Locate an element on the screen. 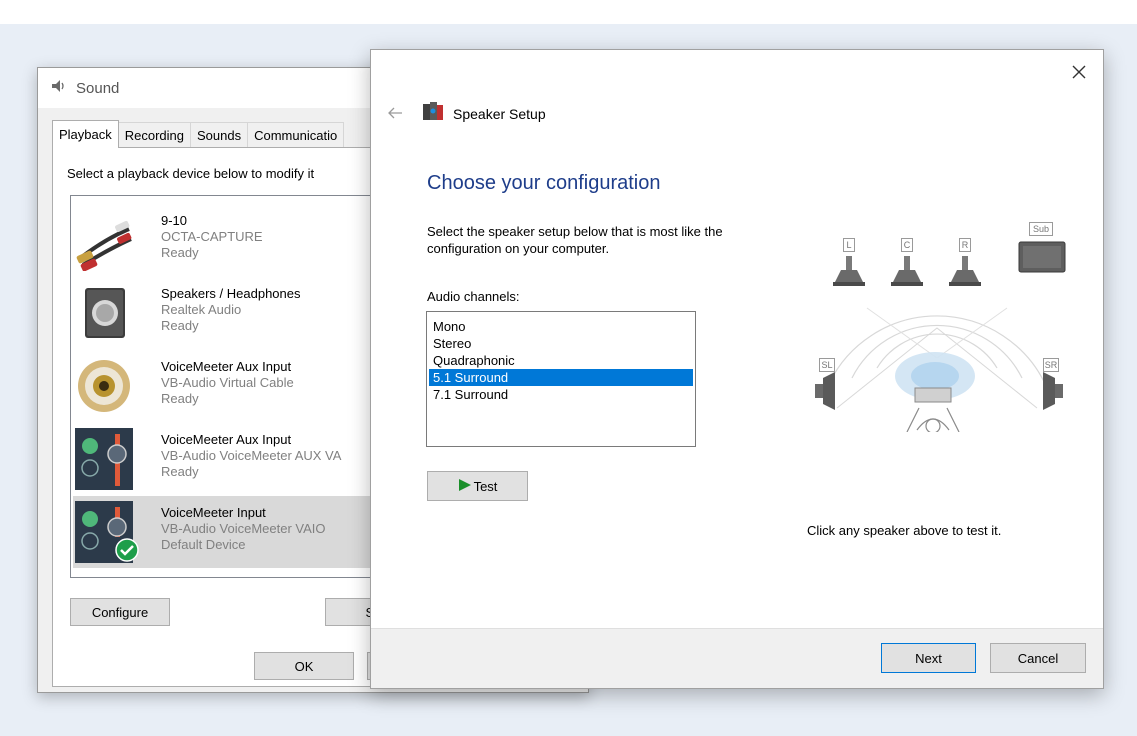 This screenshot has width=1137, height=736. audio-channels-label: Audio channels: is located at coordinates (473, 296).